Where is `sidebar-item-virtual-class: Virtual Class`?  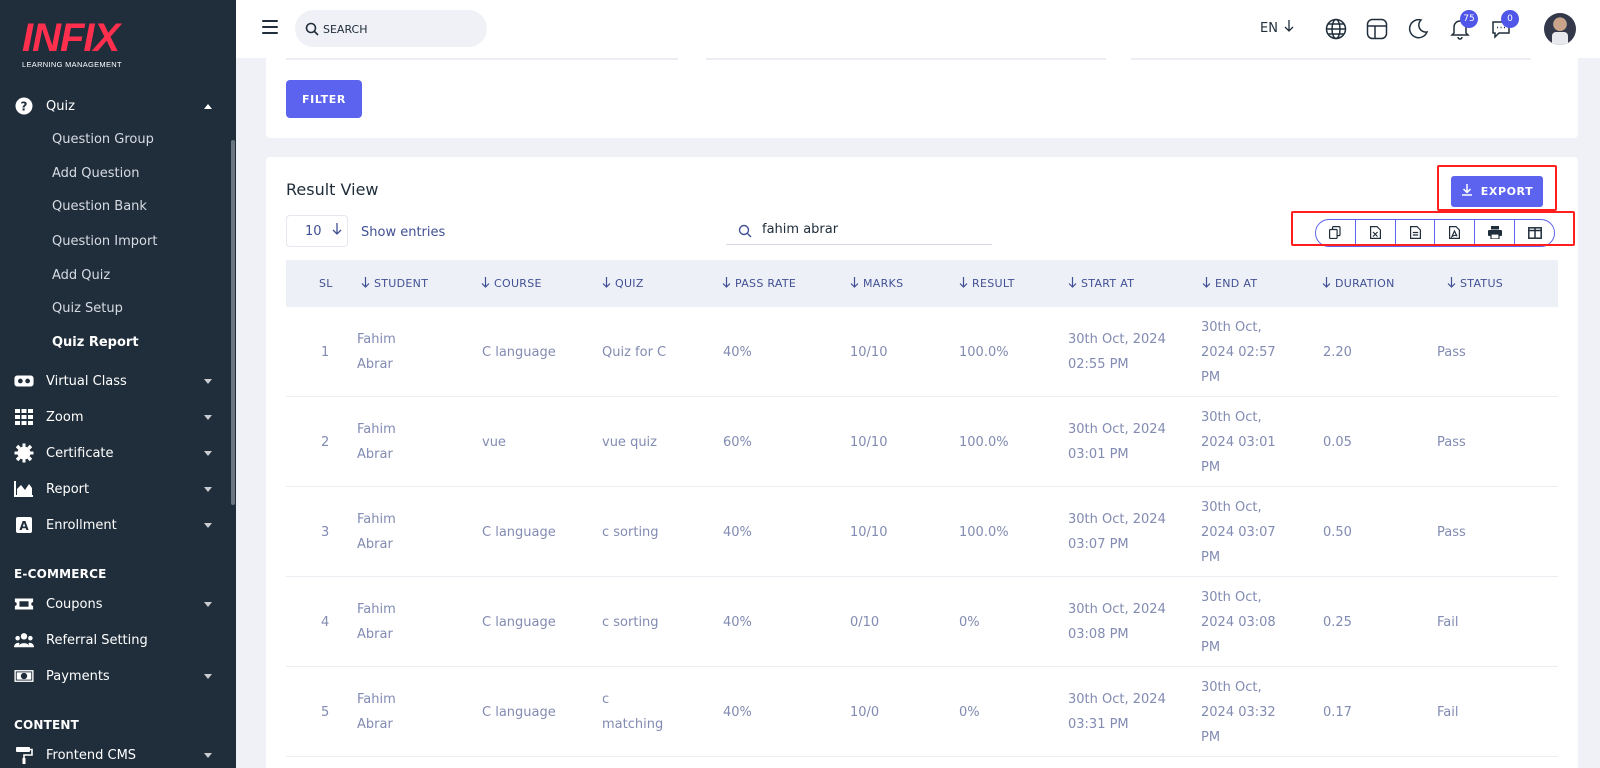 sidebar-item-virtual-class: Virtual Class is located at coordinates (116, 381).